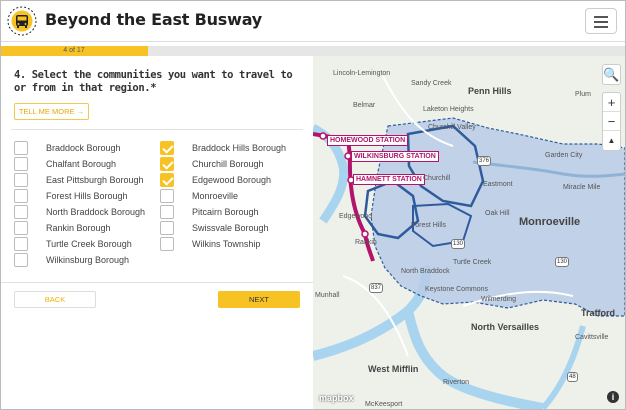 The height and width of the screenshot is (410, 626). I want to click on checkbox-label: Braddock Hills Borough, so click(239, 148).